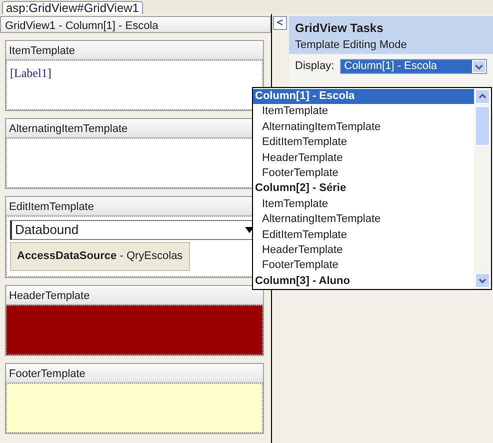 The image size is (493, 443). I want to click on column-group-item: Column[2] - Série, so click(363, 189).